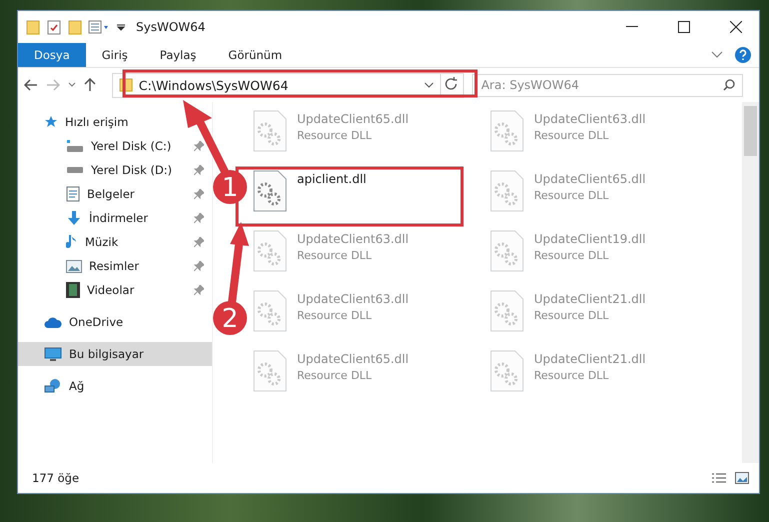 The image size is (769, 522). I want to click on minimize-icon, so click(632, 27).